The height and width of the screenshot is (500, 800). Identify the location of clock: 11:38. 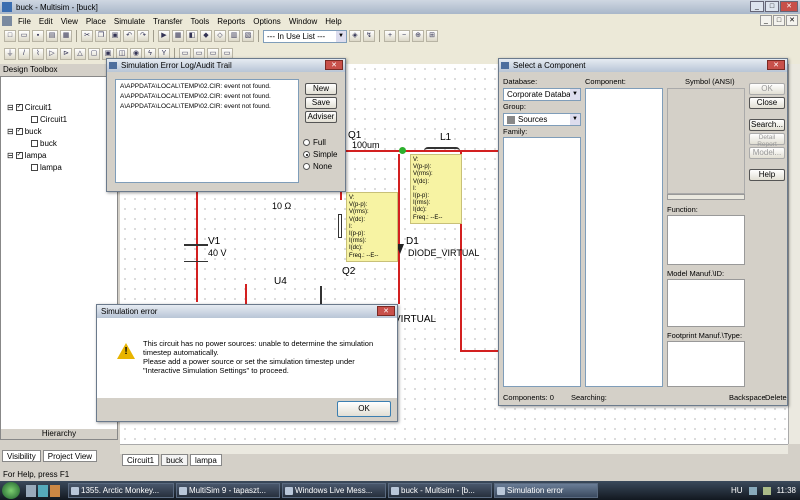
(786, 490).